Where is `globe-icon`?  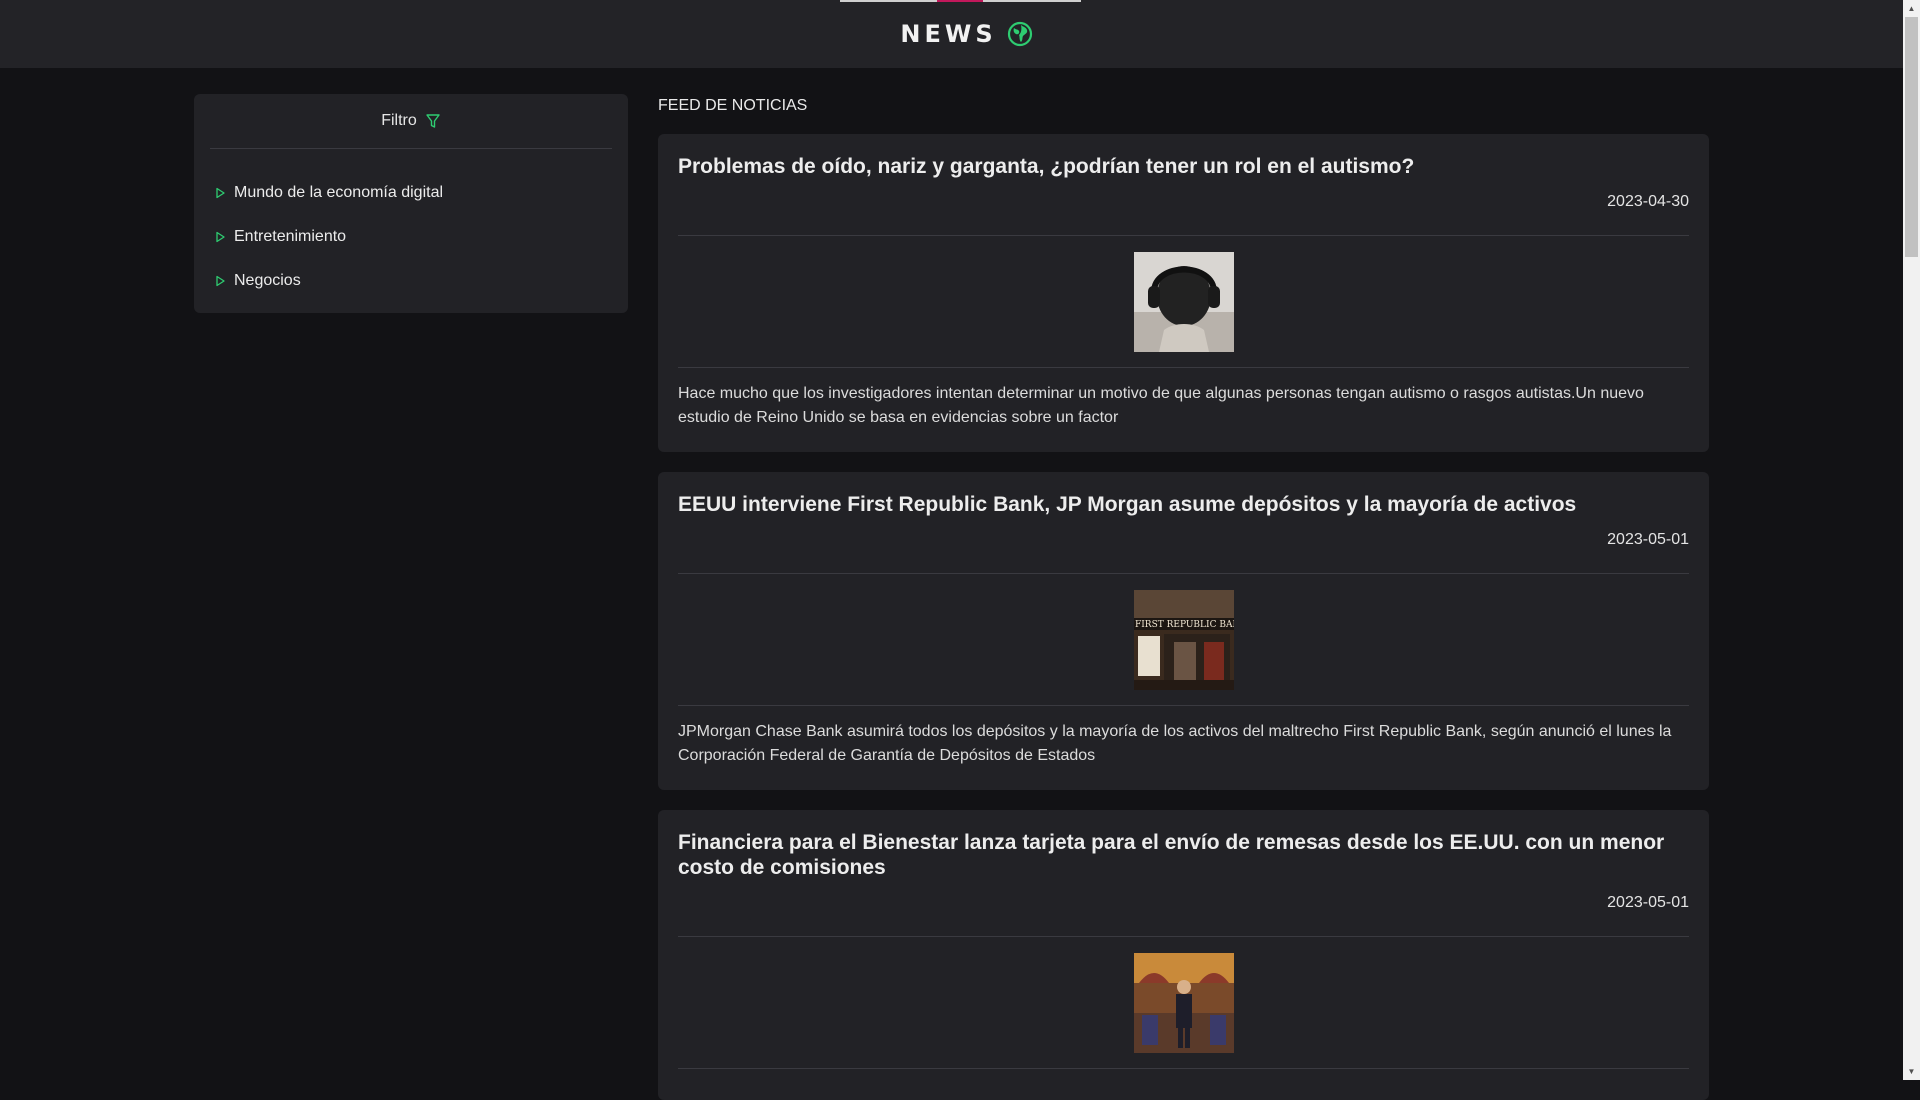 globe-icon is located at coordinates (1019, 34).